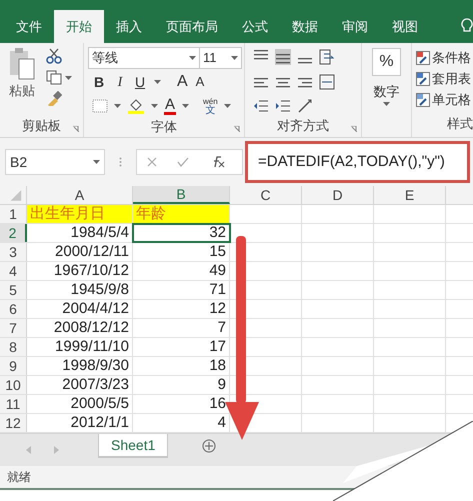  I want to click on table-cell: 9, so click(181, 385).